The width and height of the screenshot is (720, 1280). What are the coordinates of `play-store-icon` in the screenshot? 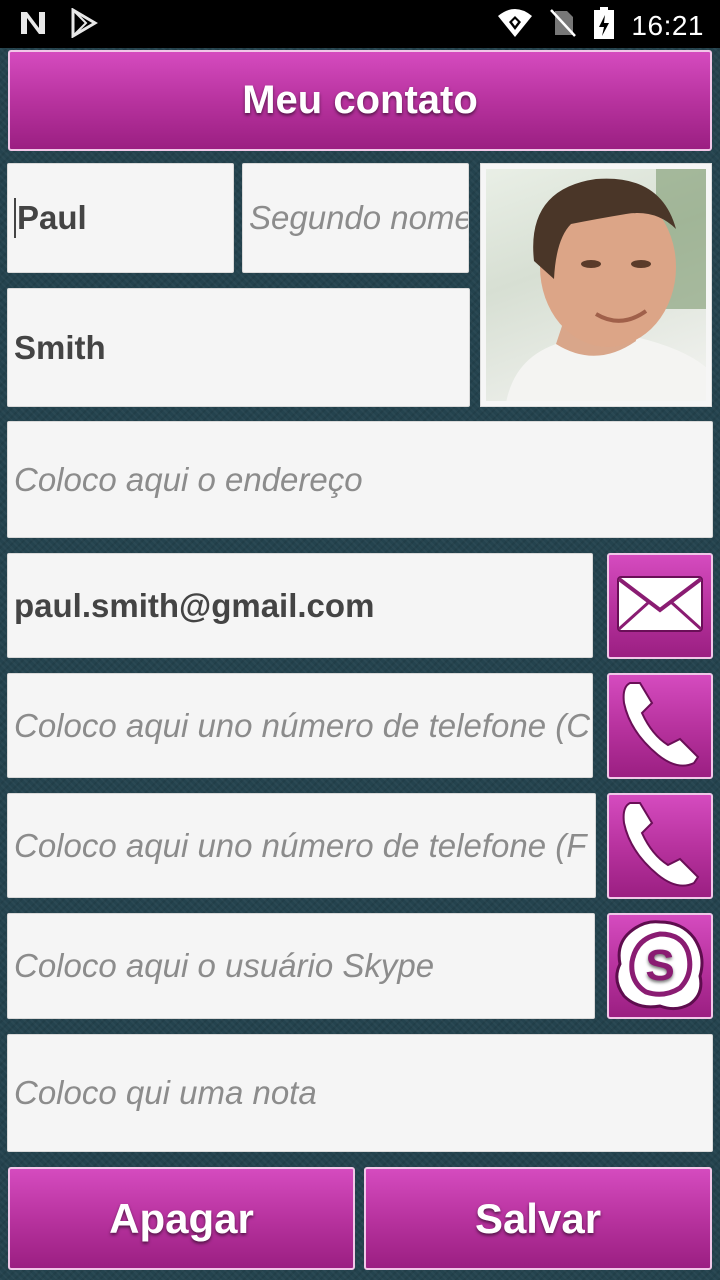 It's located at (84, 25).